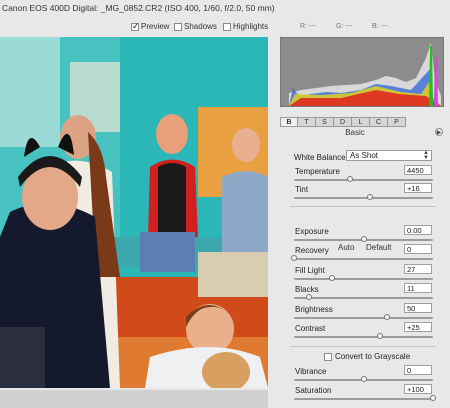 This screenshot has height=408, width=450. What do you see at coordinates (309, 297) in the screenshot?
I see `blacks-thumb` at bounding box center [309, 297].